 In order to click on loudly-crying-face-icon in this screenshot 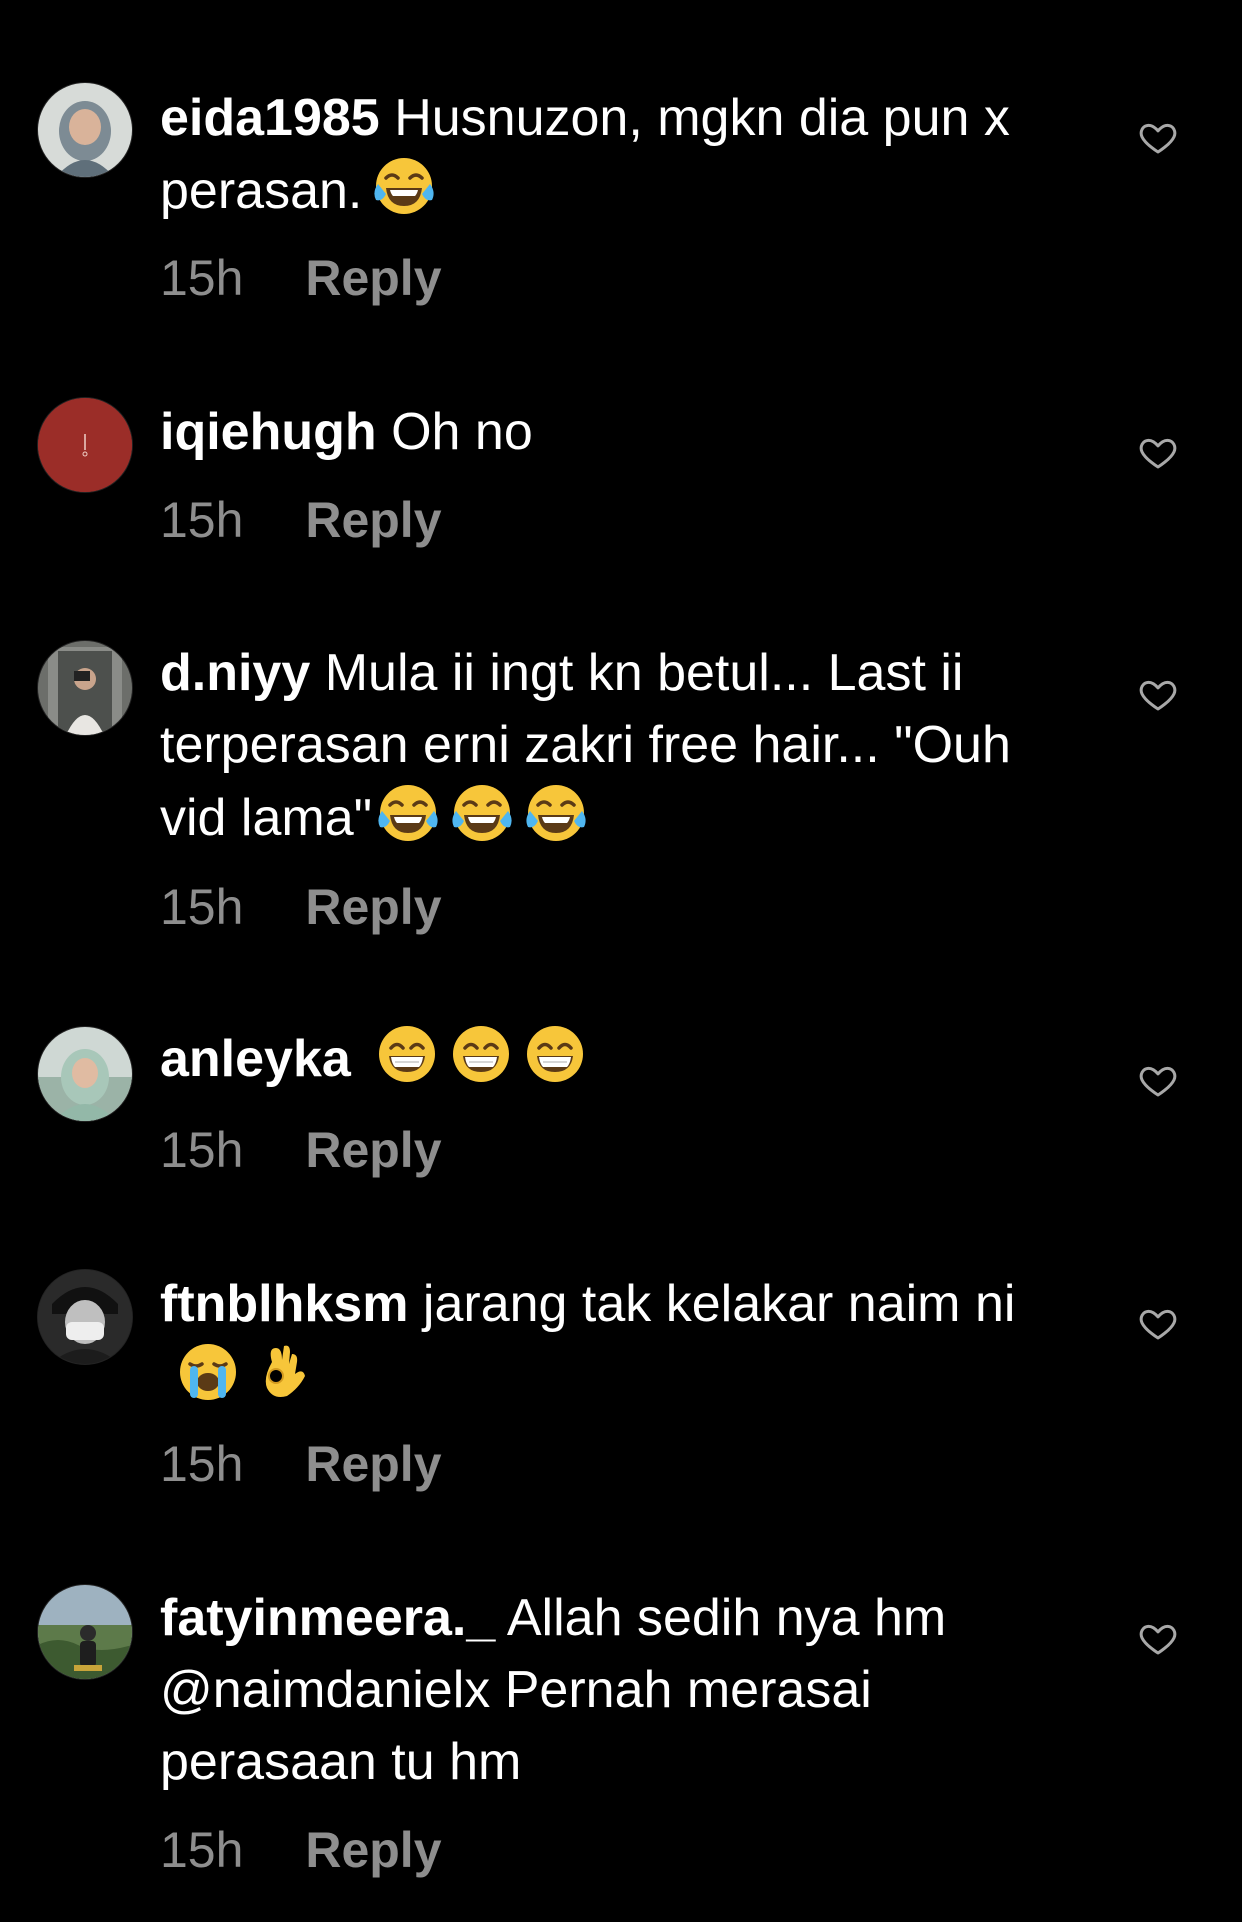, I will do `click(208, 1372)`.